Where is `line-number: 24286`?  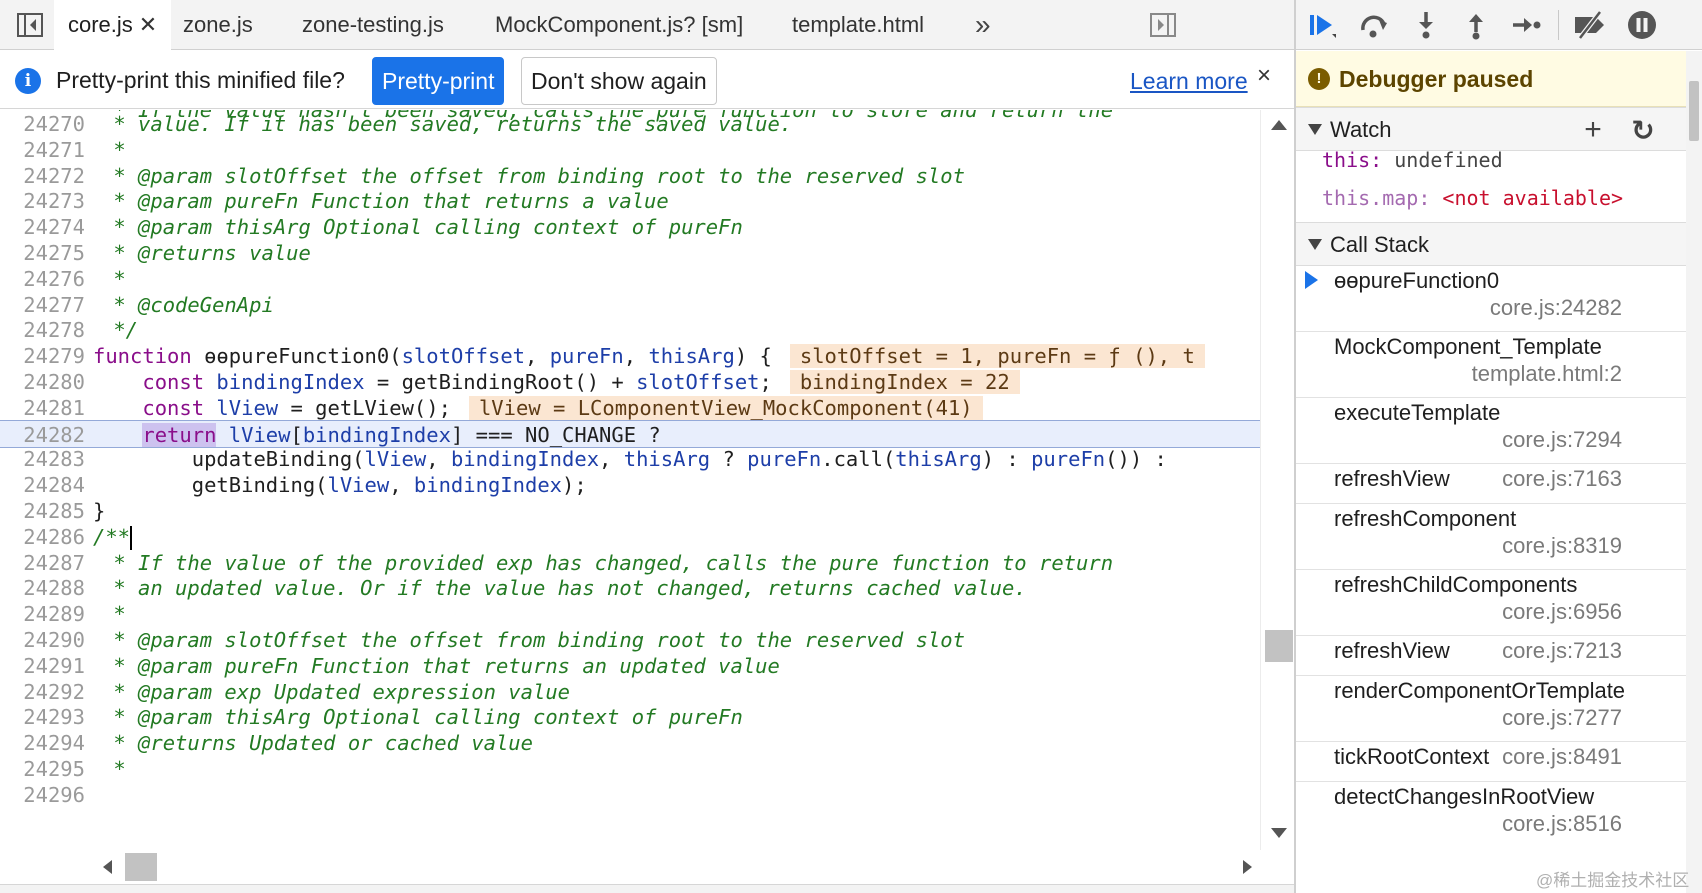
line-number: 24286 is located at coordinates (42, 537).